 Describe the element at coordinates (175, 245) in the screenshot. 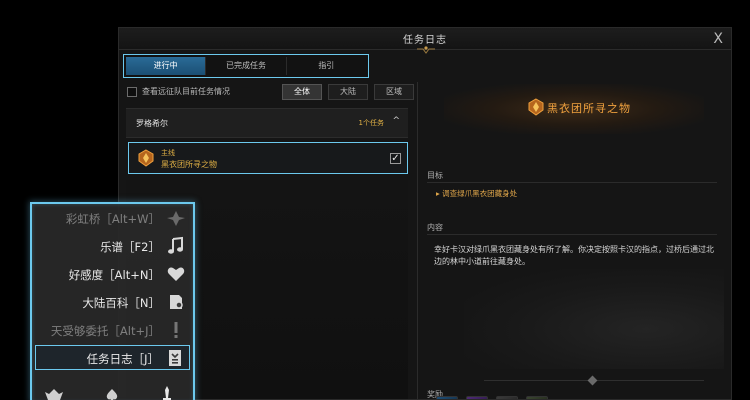

I see `music-note-icon` at that location.